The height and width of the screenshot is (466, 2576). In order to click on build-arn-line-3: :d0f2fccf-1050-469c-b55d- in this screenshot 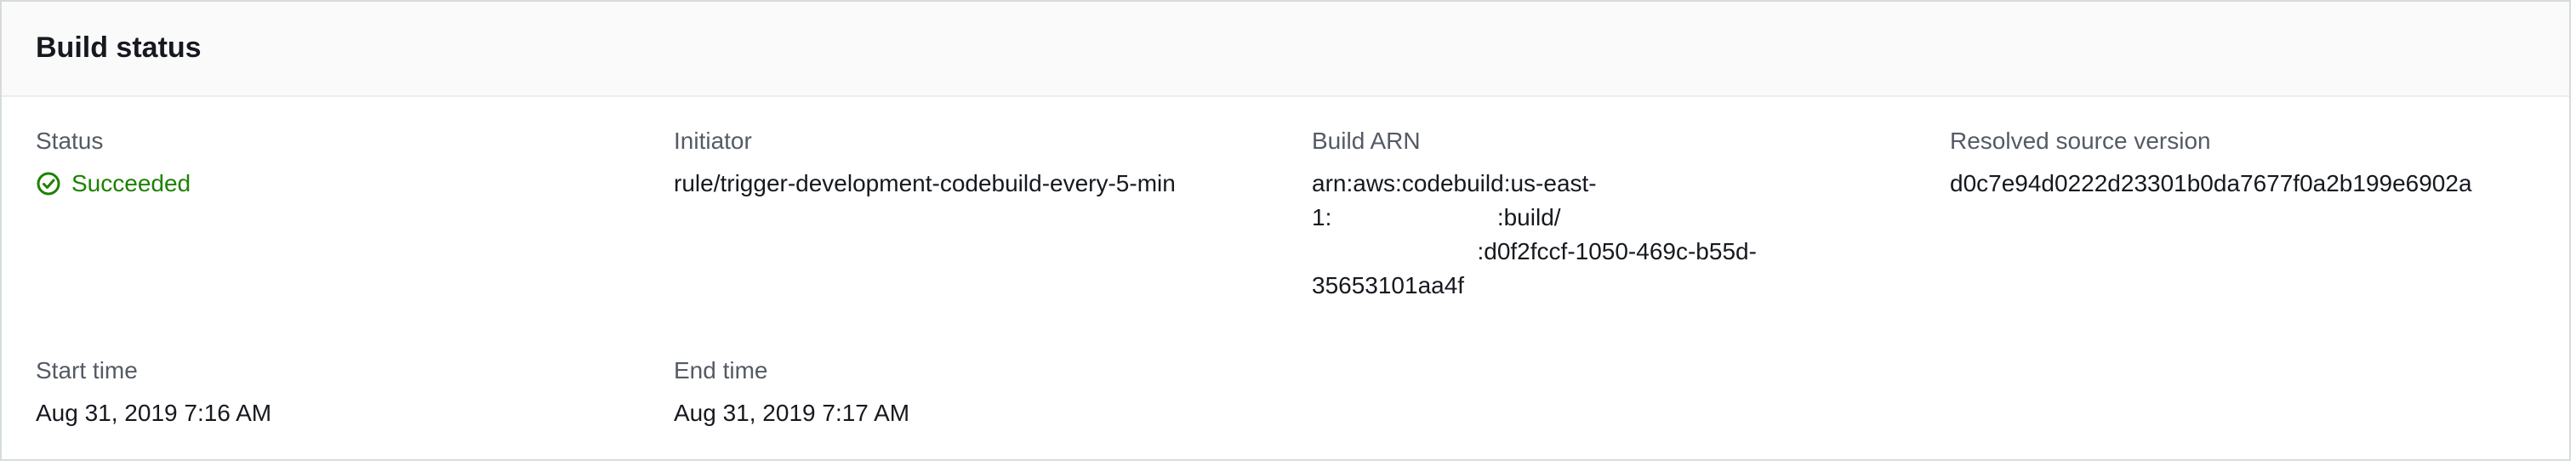, I will do `click(1535, 251)`.